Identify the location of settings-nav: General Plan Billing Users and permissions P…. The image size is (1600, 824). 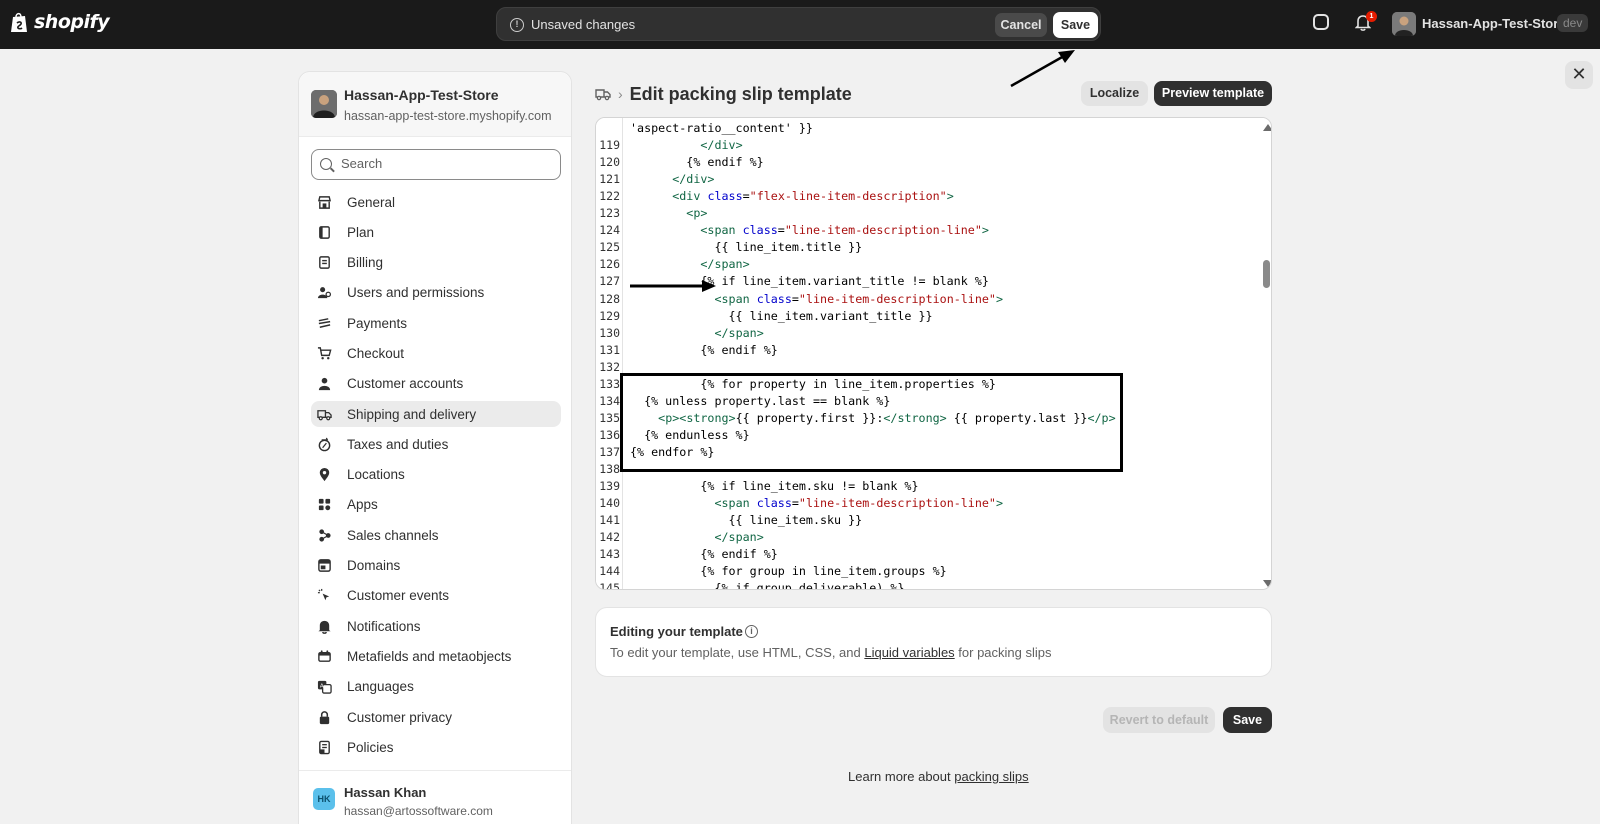
(436, 477).